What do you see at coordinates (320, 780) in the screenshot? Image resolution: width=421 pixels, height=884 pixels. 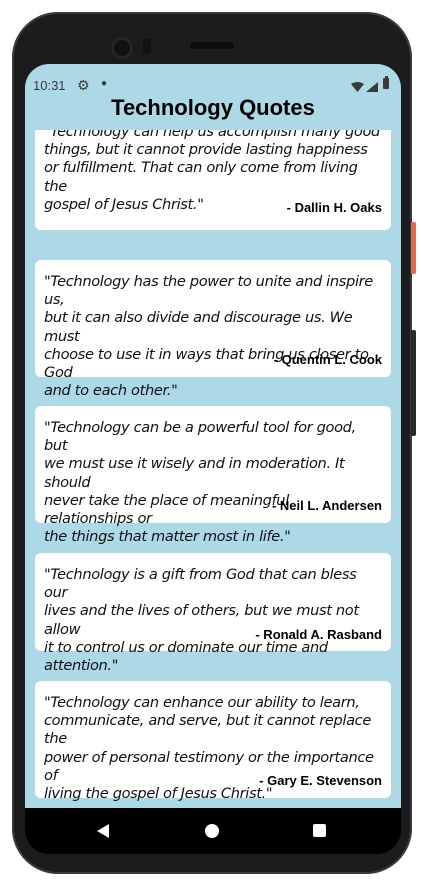 I see `quote-author: - Gary E. Stevenson` at bounding box center [320, 780].